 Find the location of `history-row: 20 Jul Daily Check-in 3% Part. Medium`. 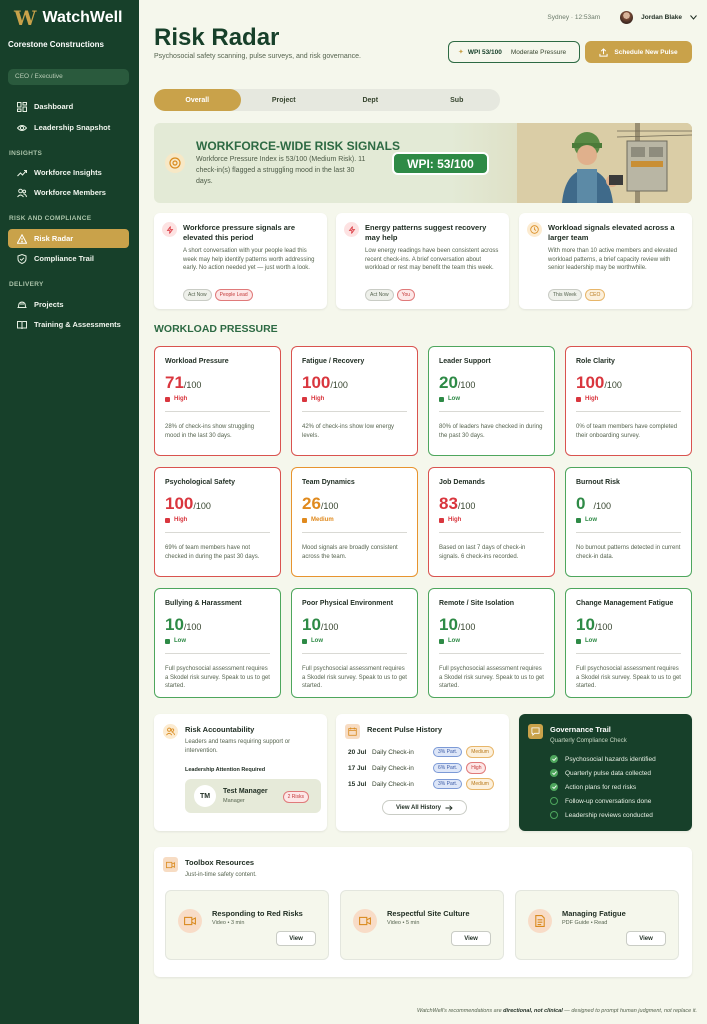

history-row: 20 Jul Daily Check-in 3% Part. Medium is located at coordinates (423, 752).